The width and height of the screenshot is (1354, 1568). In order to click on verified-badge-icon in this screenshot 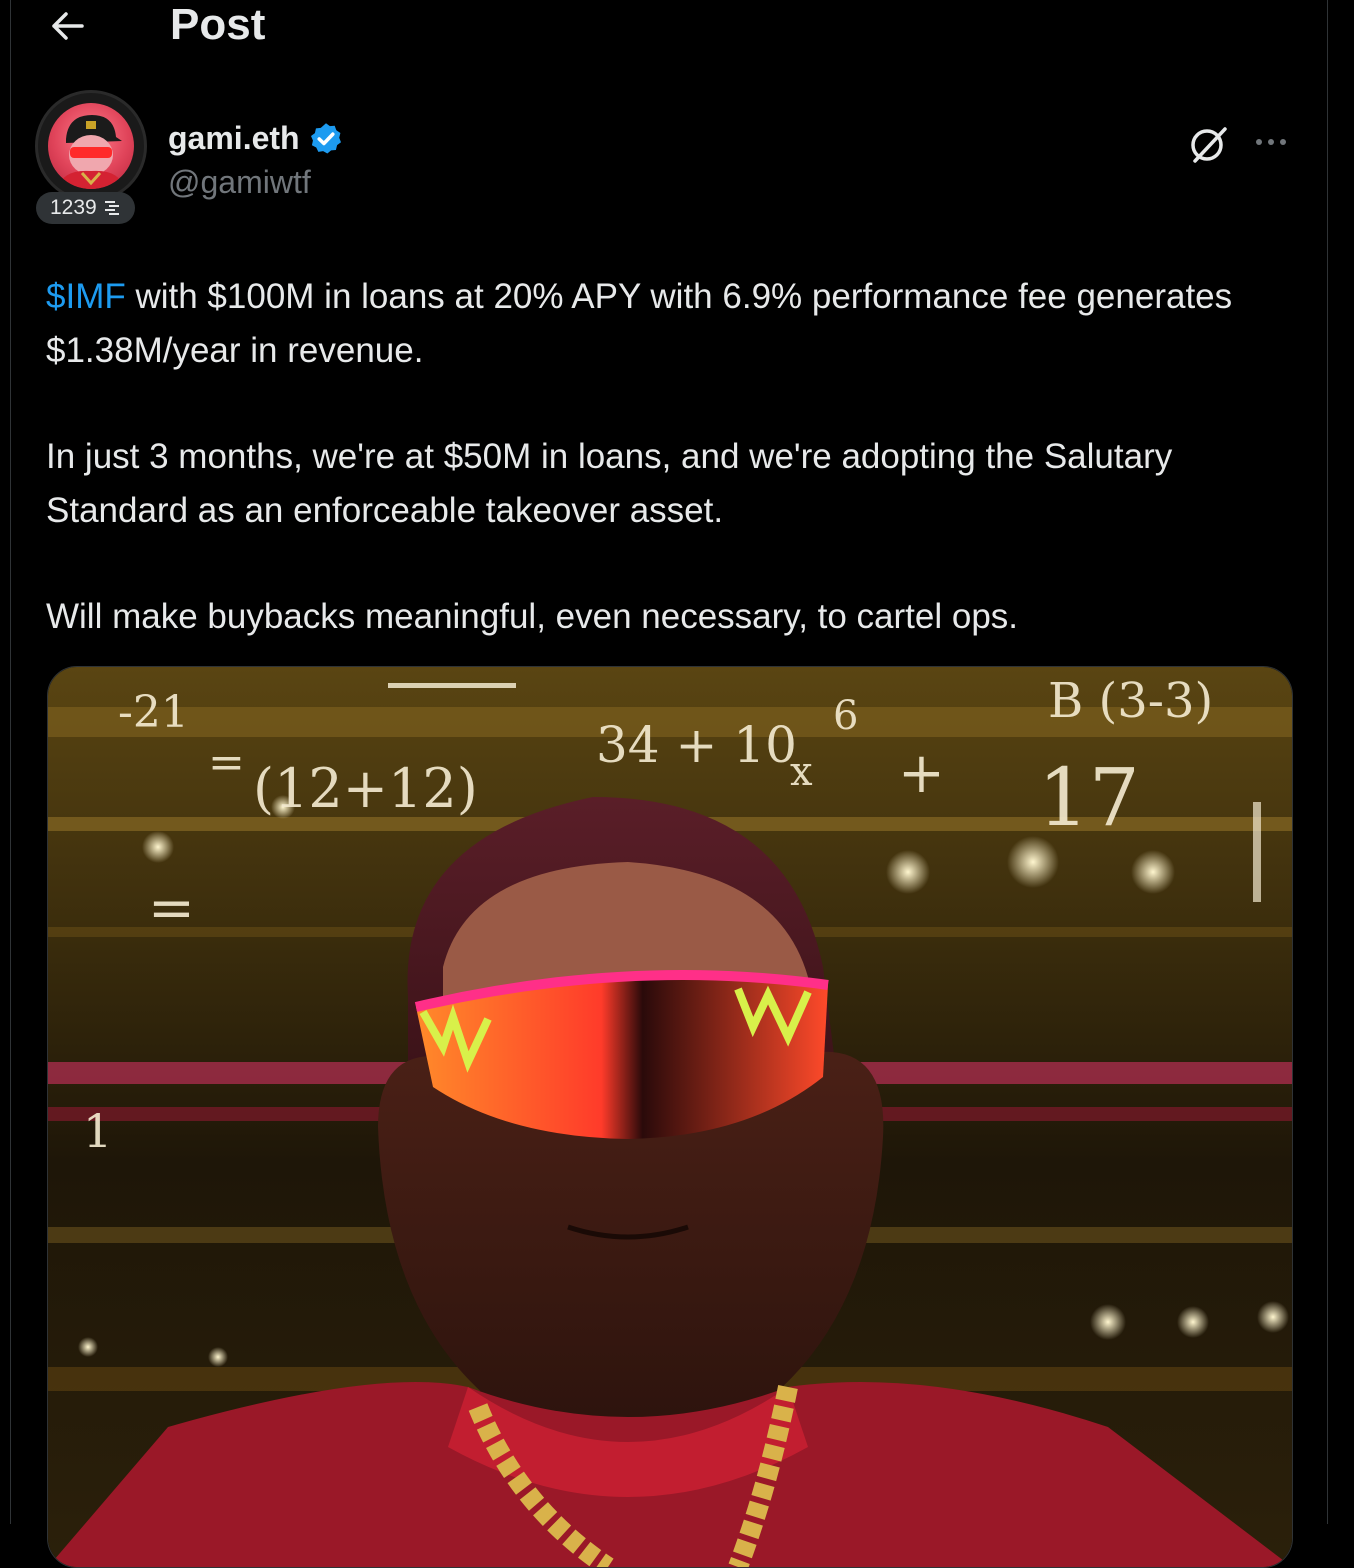, I will do `click(325, 138)`.